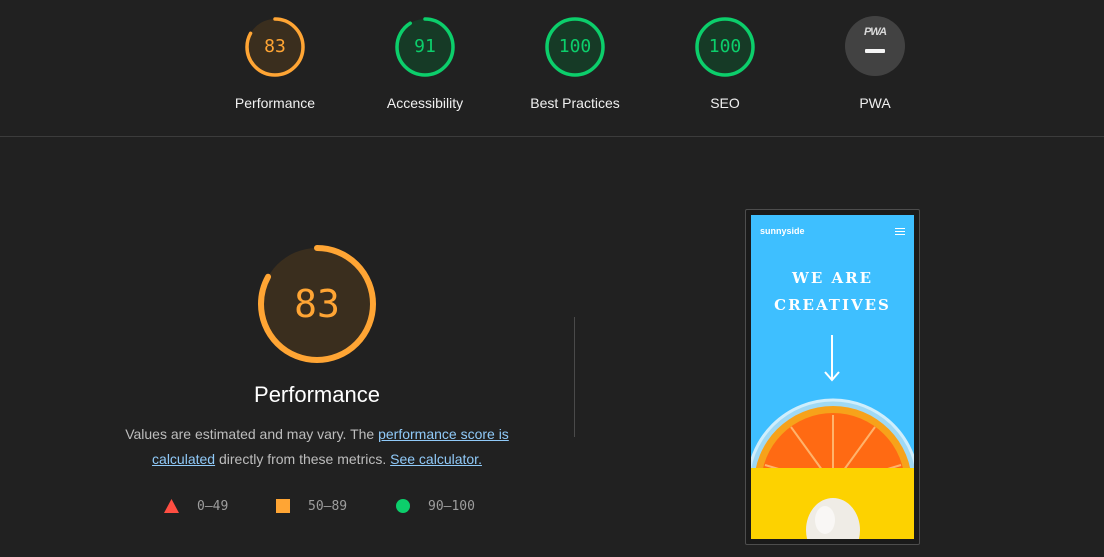 The width and height of the screenshot is (1104, 557). I want to click on site-logo: sunnyside, so click(782, 231).